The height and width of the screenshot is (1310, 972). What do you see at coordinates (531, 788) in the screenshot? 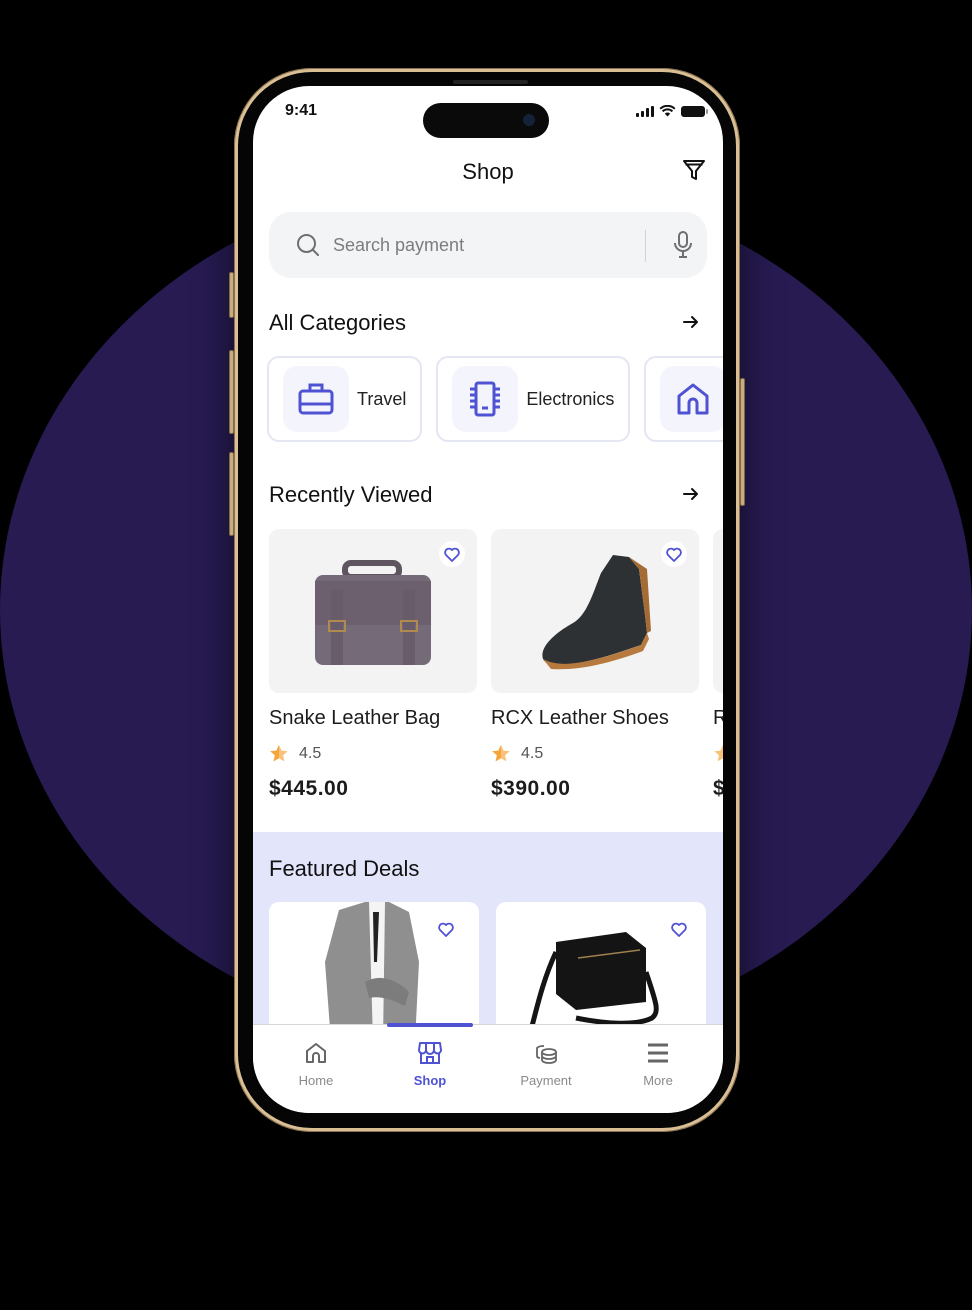
I see `product-price: $390.00` at bounding box center [531, 788].